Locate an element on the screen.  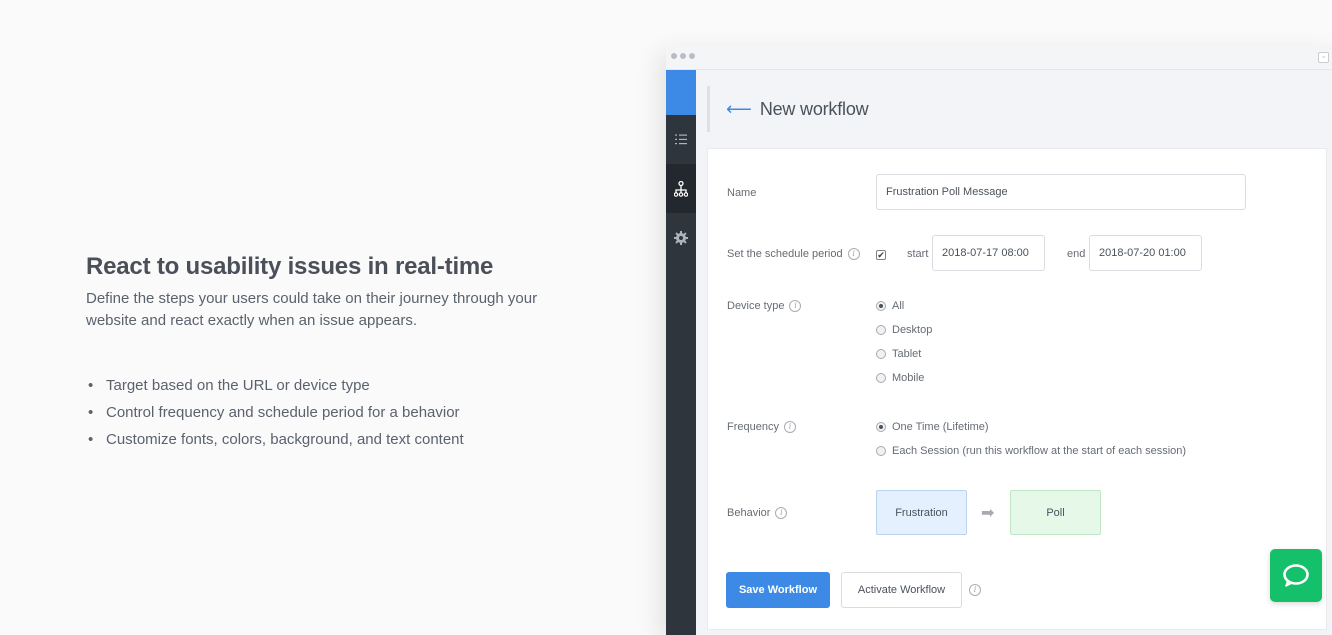
nav-settings-item is located at coordinates (681, 237).